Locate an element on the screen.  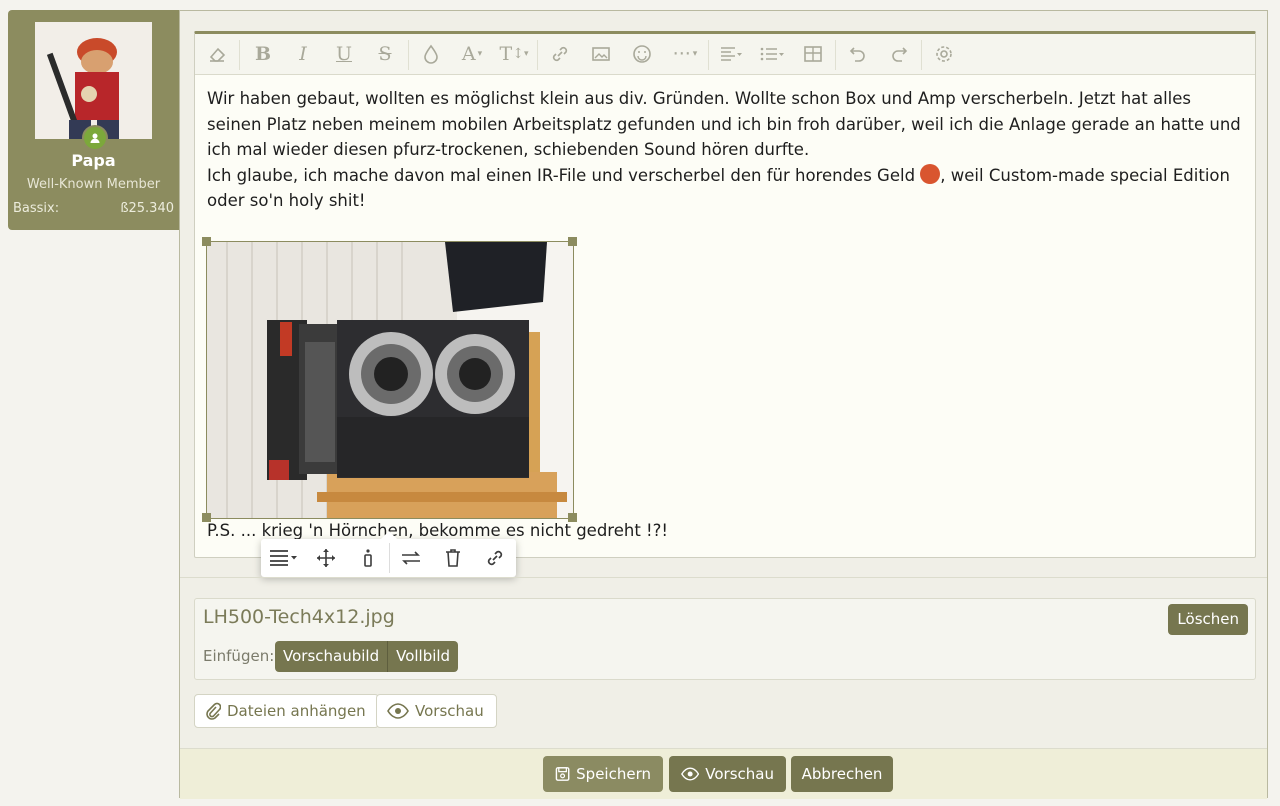
popup-caret is located at coordinates (389, 535).